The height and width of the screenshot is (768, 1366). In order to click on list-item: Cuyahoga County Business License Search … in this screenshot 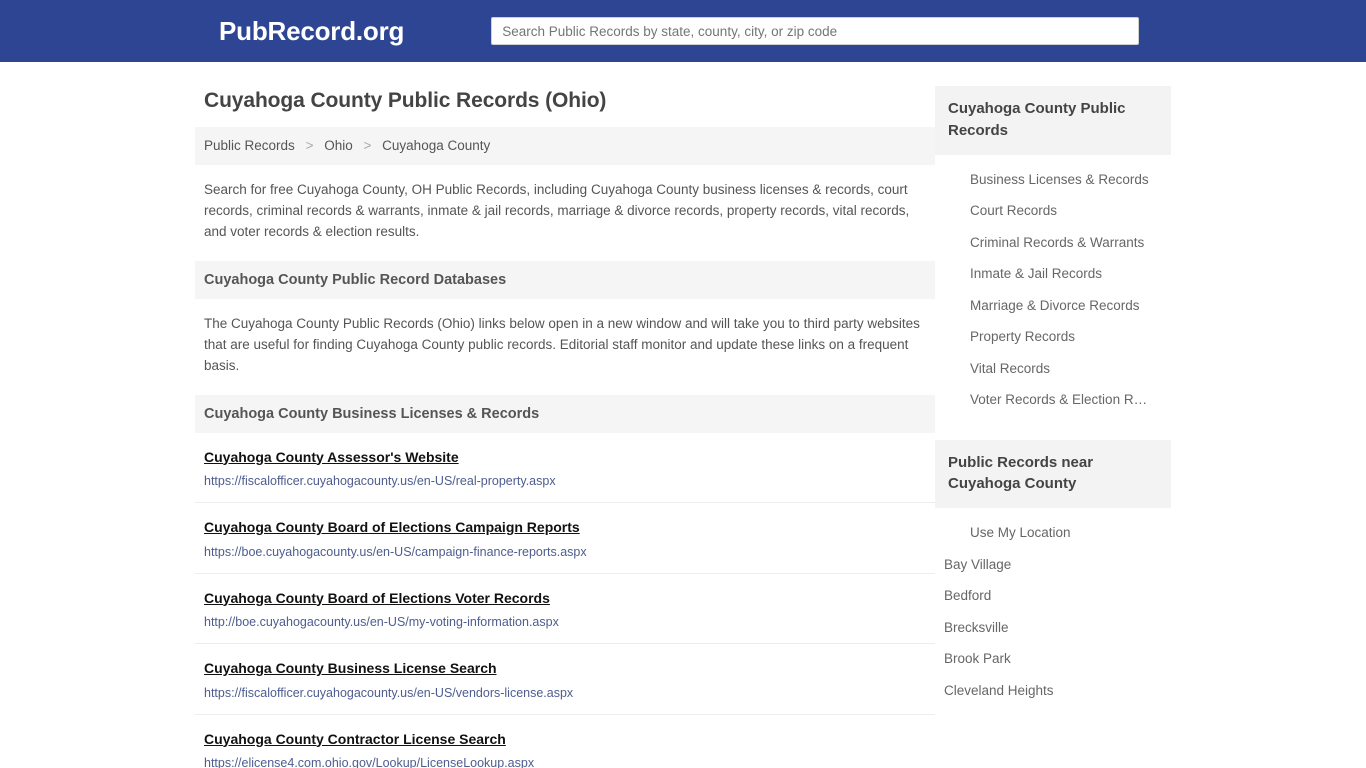, I will do `click(565, 679)`.